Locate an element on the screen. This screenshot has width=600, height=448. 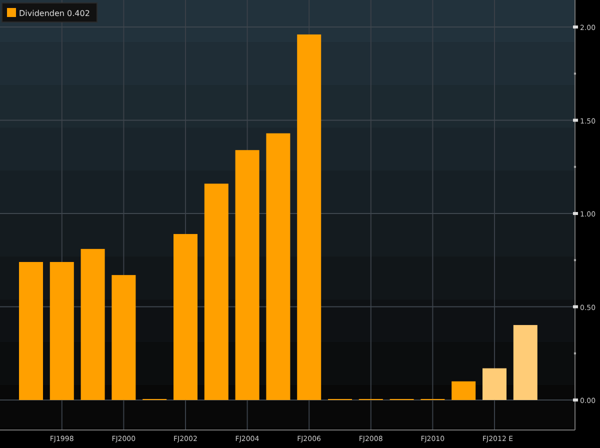
legend-label: Dividenden is located at coordinates (41, 13).